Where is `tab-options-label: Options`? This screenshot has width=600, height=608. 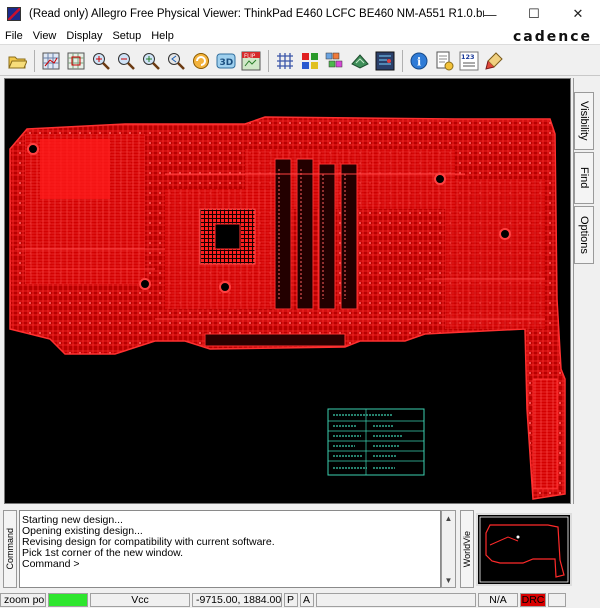 tab-options-label: Options is located at coordinates (584, 235).